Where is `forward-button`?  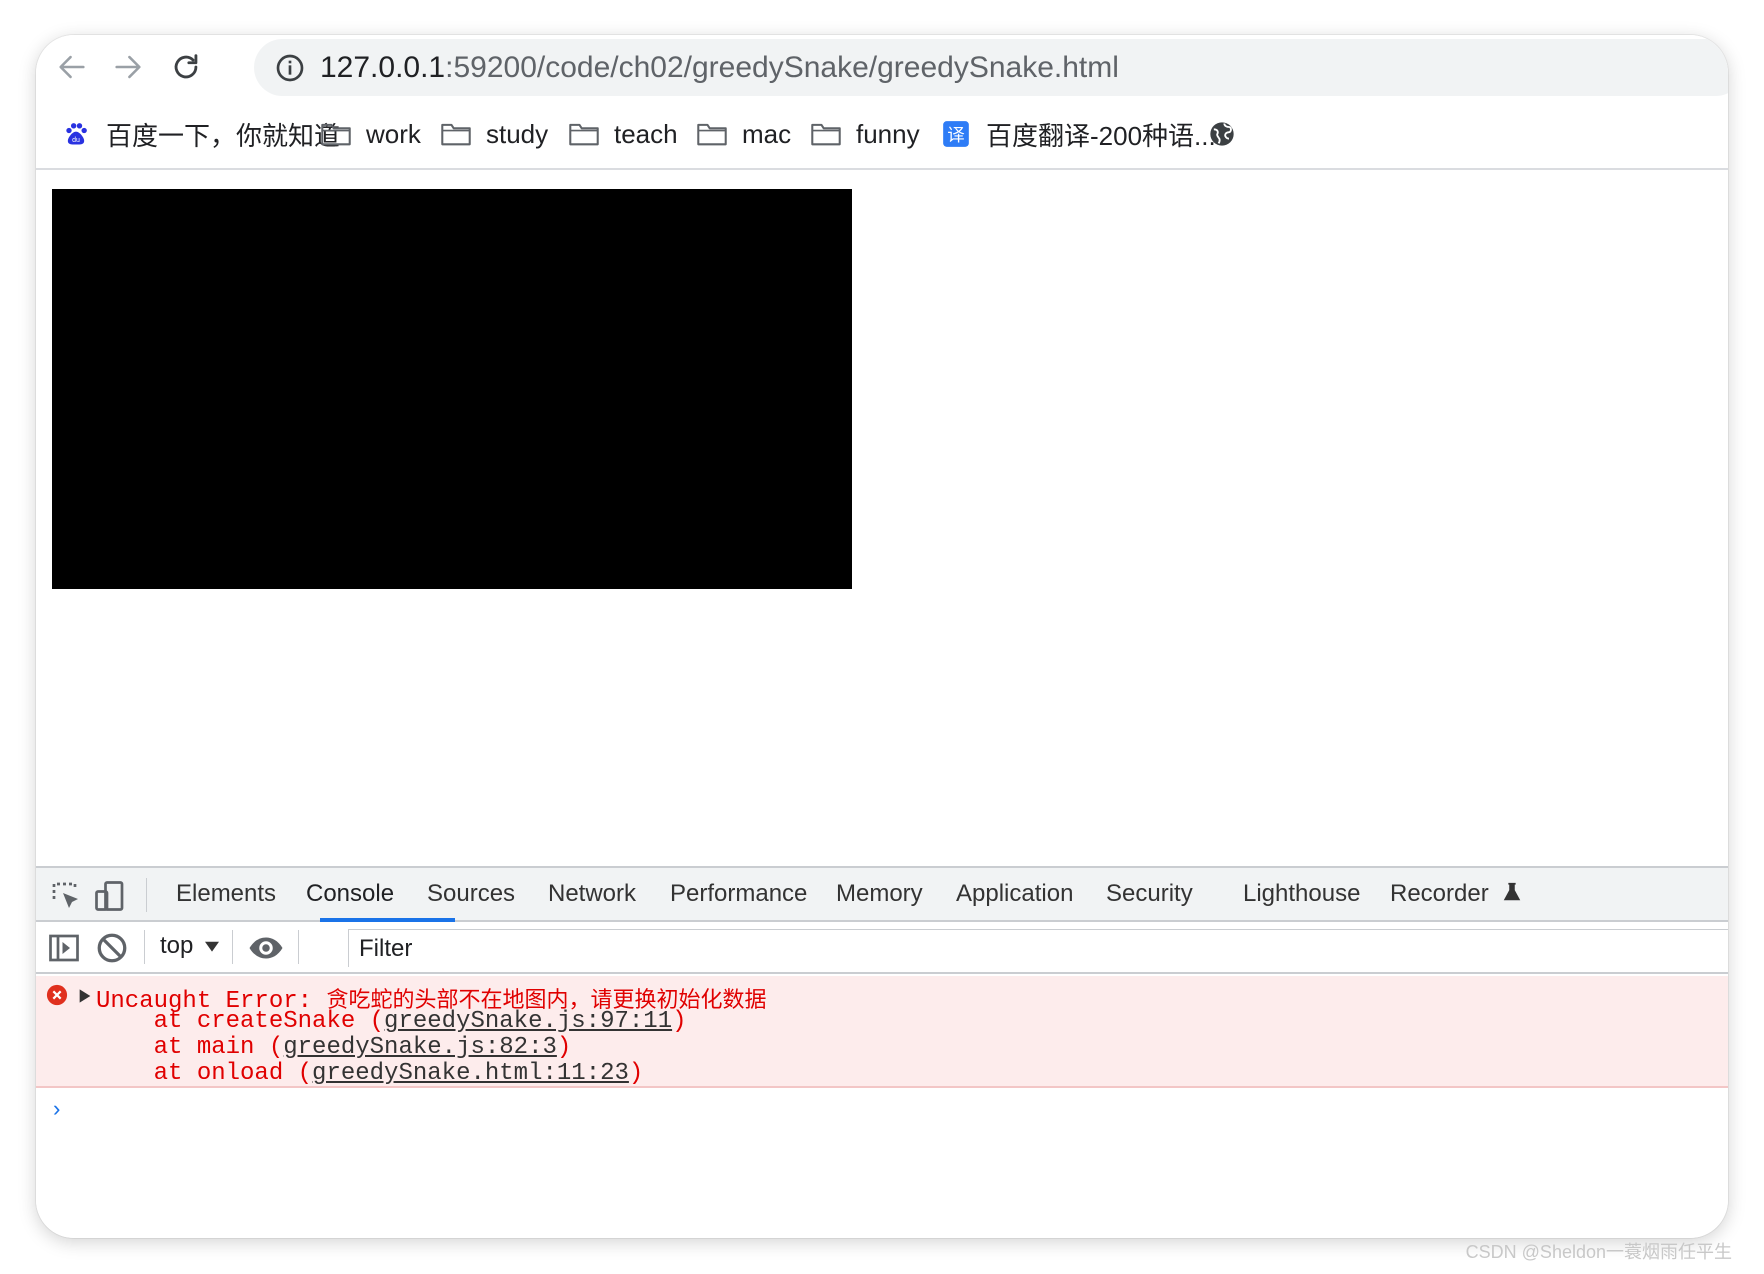 forward-button is located at coordinates (128, 67).